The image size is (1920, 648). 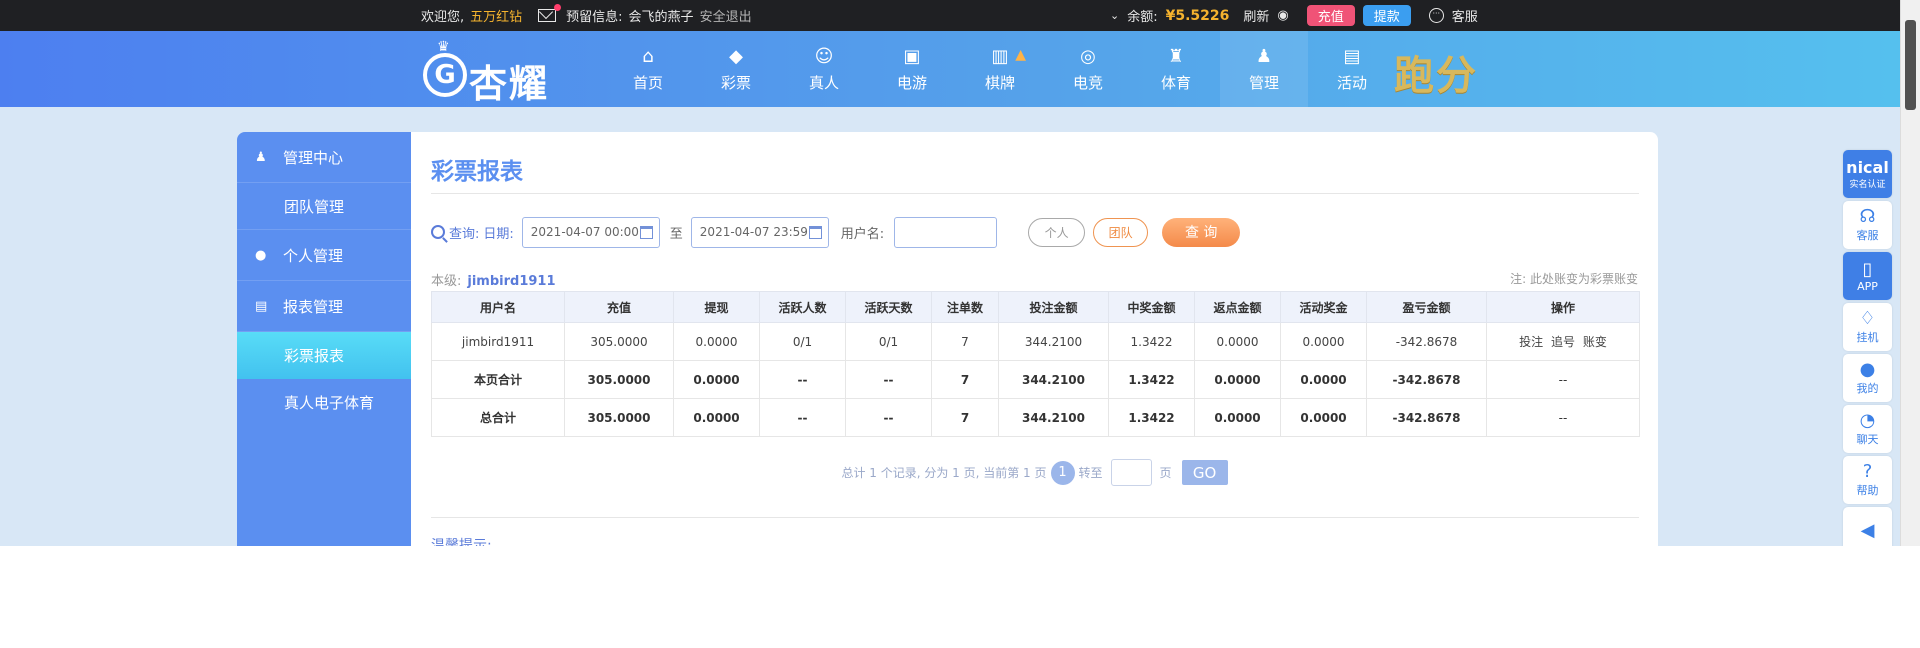 I want to click on chase-link: 追号, so click(x=1563, y=342).